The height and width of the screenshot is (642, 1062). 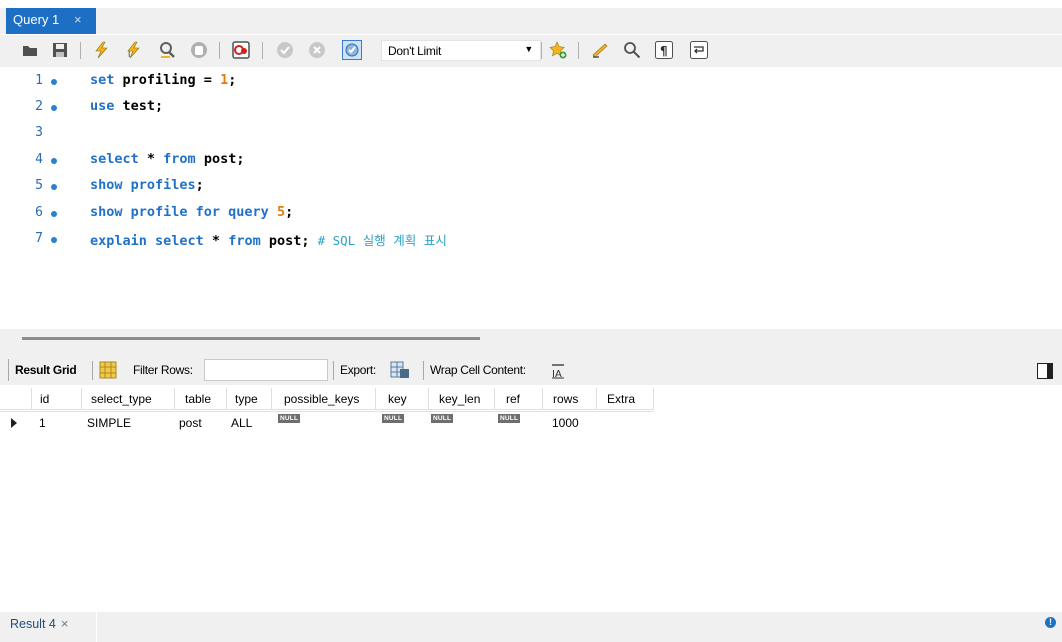 I want to click on filter-rows-label: Filter Rows:, so click(x=163, y=370).